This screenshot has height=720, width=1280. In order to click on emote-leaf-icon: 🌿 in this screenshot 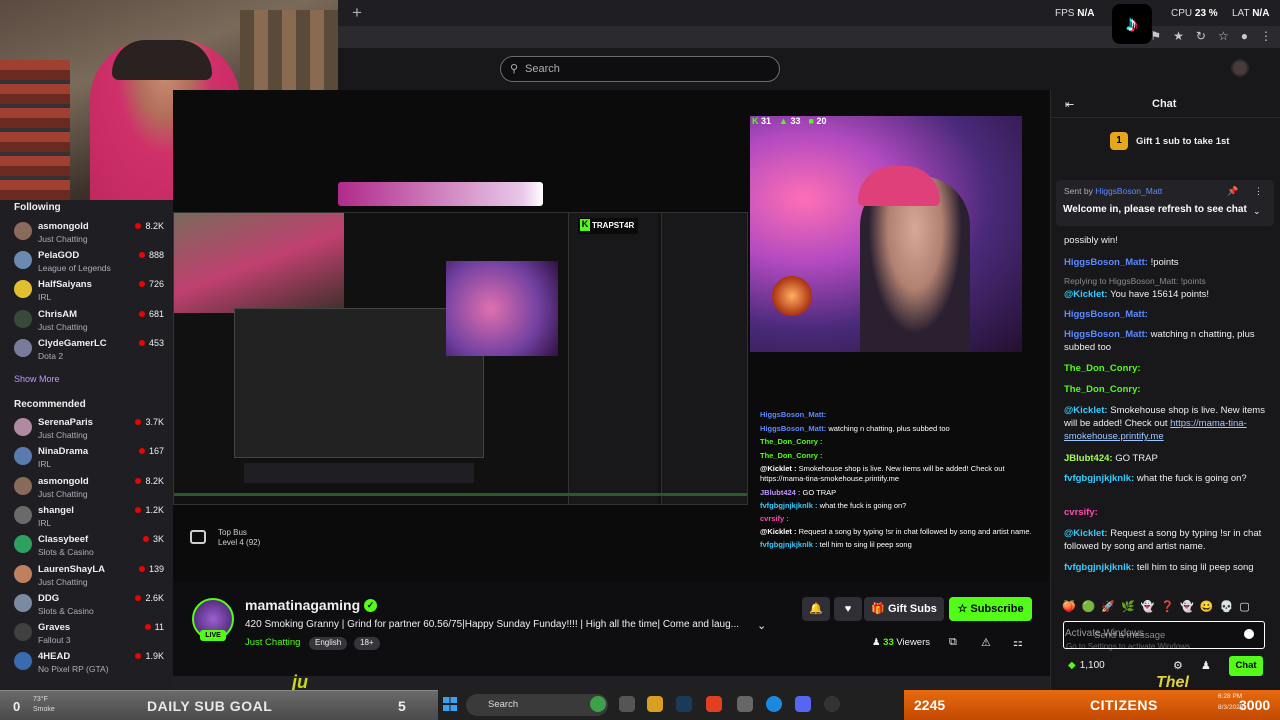, I will do `click(1128, 608)`.